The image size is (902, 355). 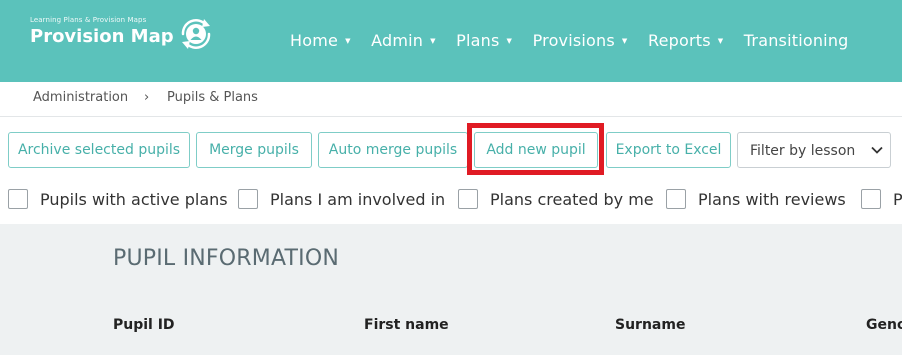 I want to click on nav-plans-label: Plans, so click(x=478, y=40).